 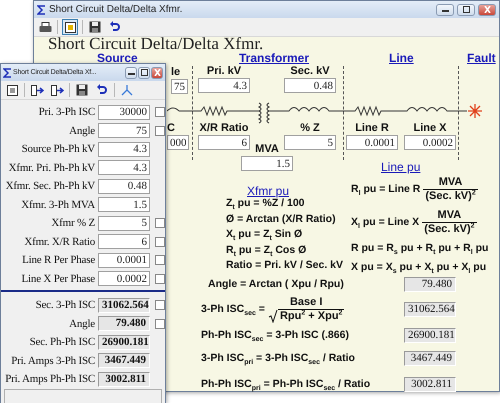 What do you see at coordinates (58, 260) in the screenshot?
I see `field-label: Line R Per Phase` at bounding box center [58, 260].